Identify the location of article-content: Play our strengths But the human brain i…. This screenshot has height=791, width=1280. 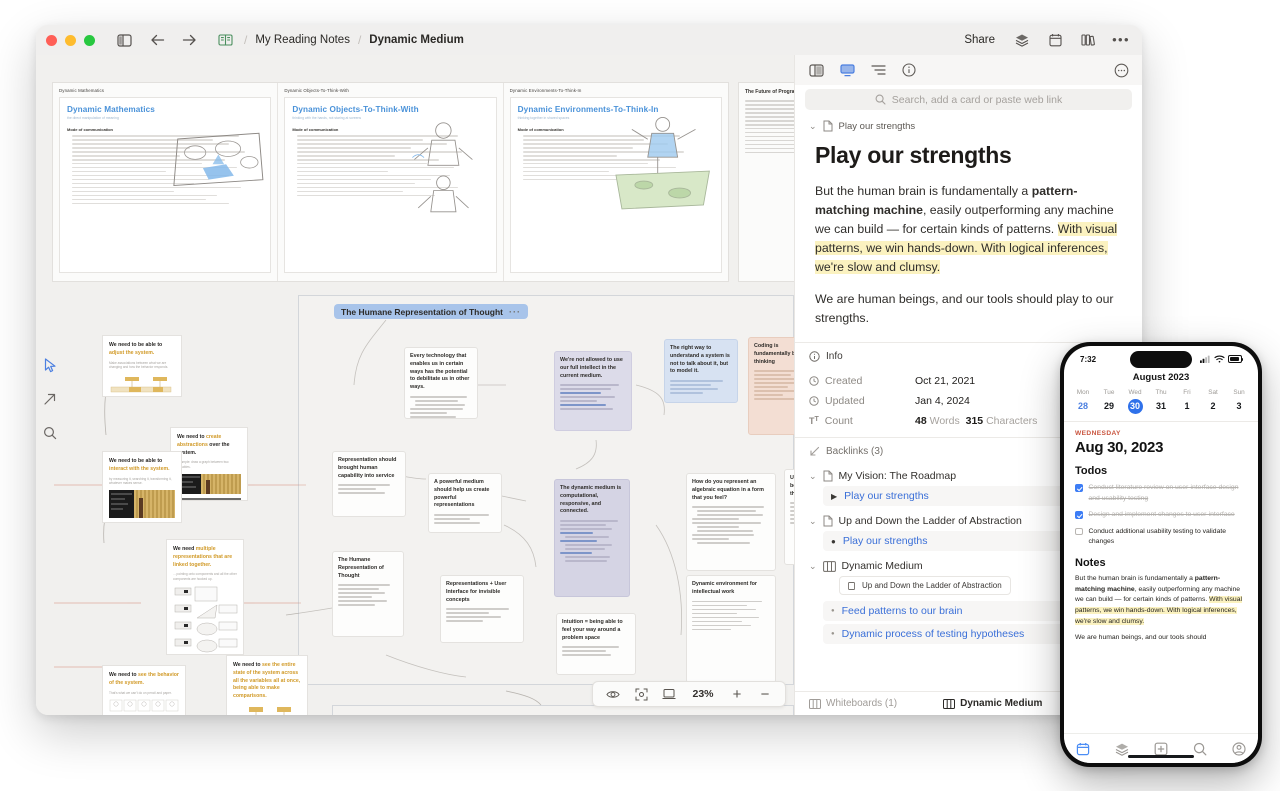
(968, 242).